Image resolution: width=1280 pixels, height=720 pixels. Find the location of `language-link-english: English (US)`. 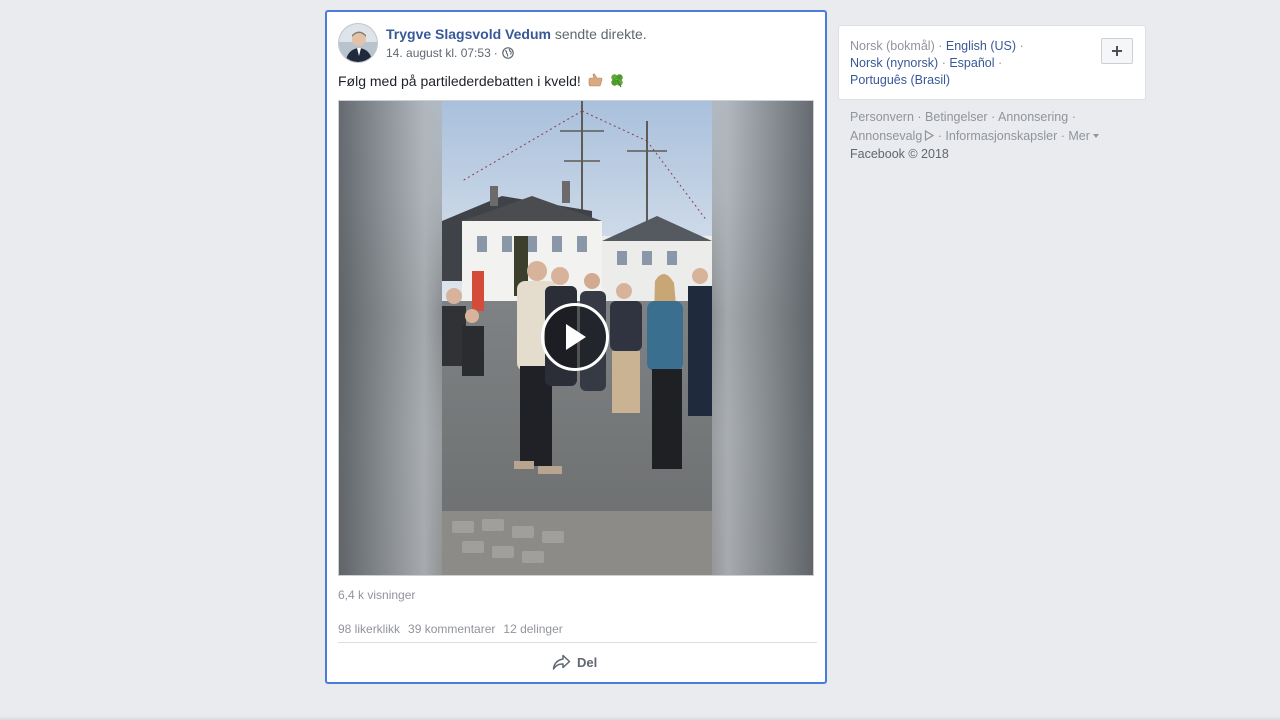

language-link-english: English (US) is located at coordinates (981, 46).